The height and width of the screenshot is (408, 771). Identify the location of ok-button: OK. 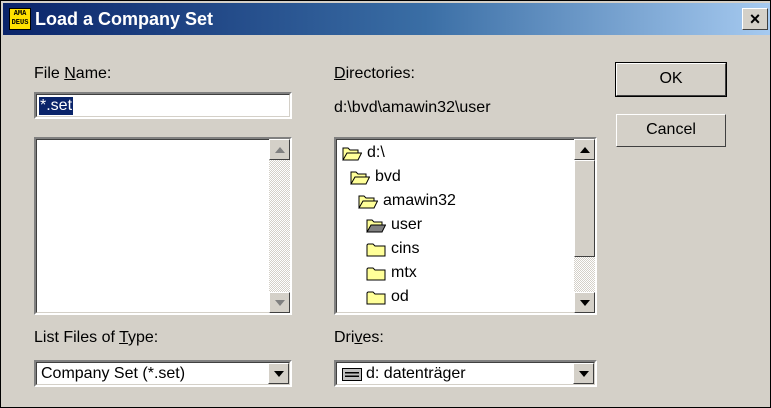
(671, 79).